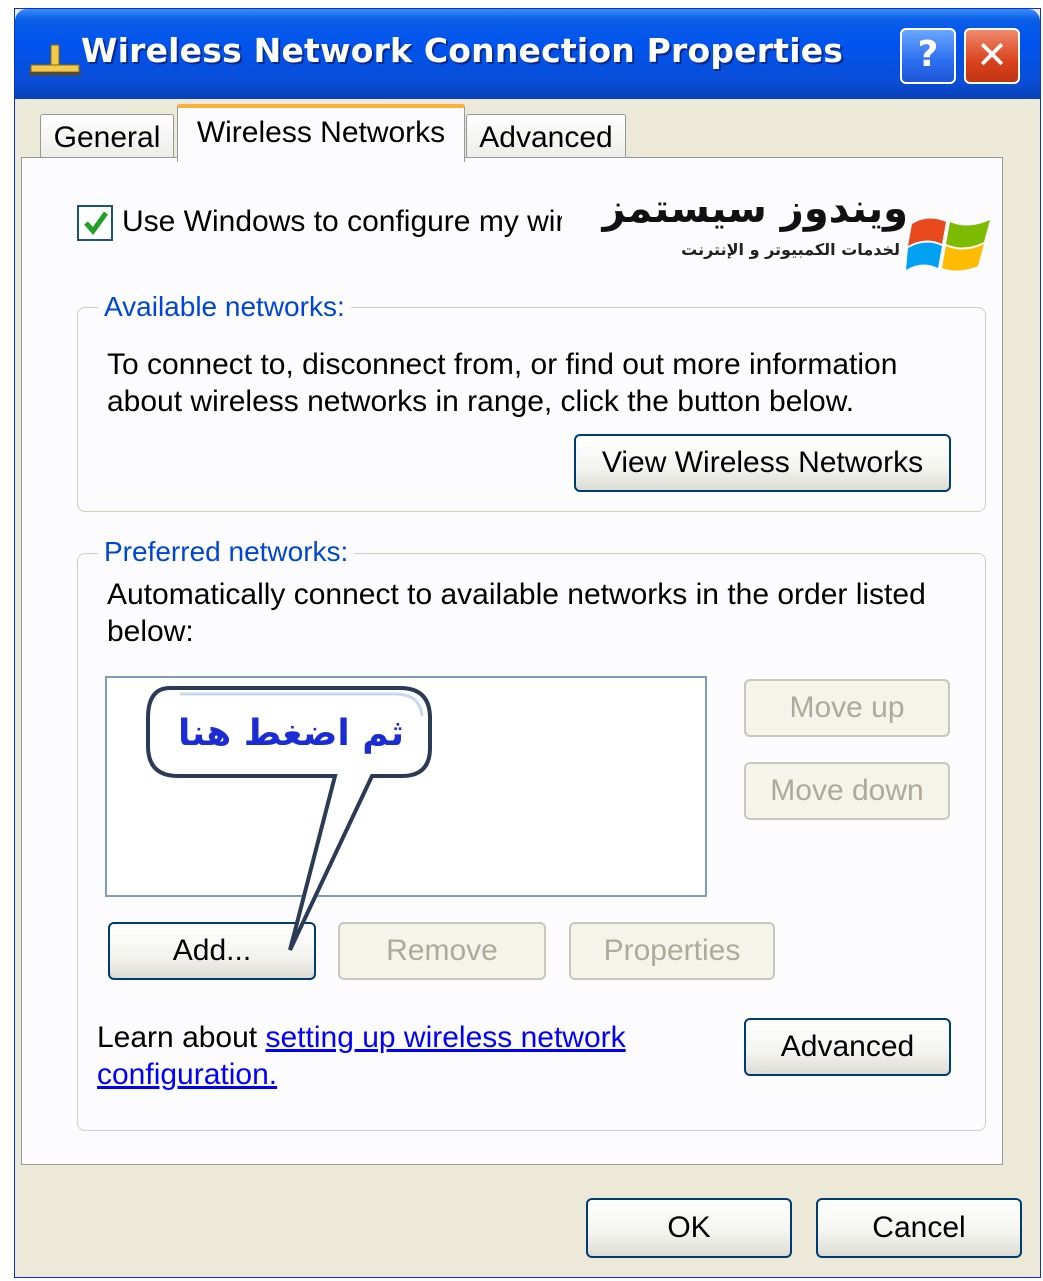 The image size is (1043, 1281). Describe the element at coordinates (445, 1037) in the screenshot. I see `setup-wireless-link-line1: setting up wireless network` at that location.